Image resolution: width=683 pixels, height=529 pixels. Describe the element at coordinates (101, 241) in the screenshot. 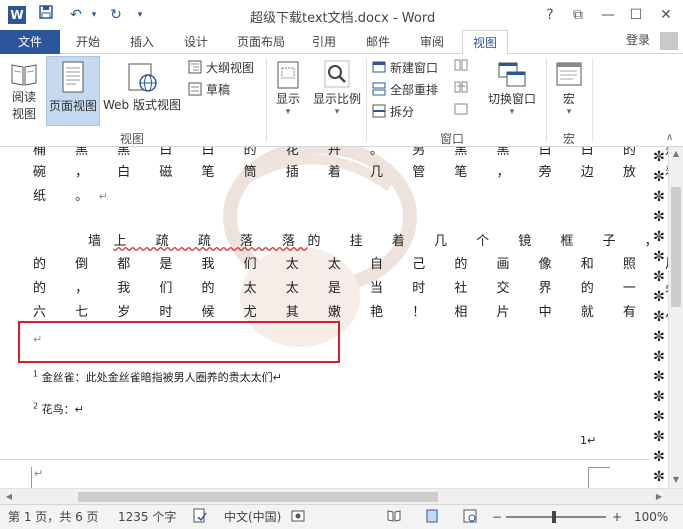

I see `doc-line-text: 墙` at that location.